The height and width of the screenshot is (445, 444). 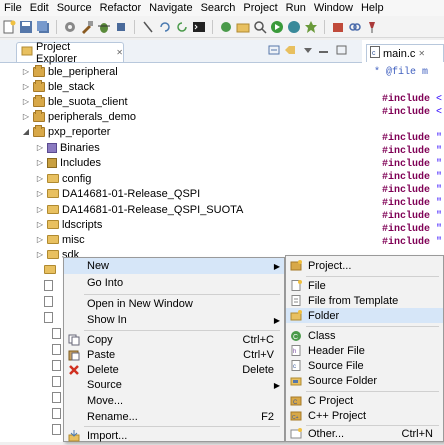 I want to click on minimize-icon, so click(x=324, y=50).